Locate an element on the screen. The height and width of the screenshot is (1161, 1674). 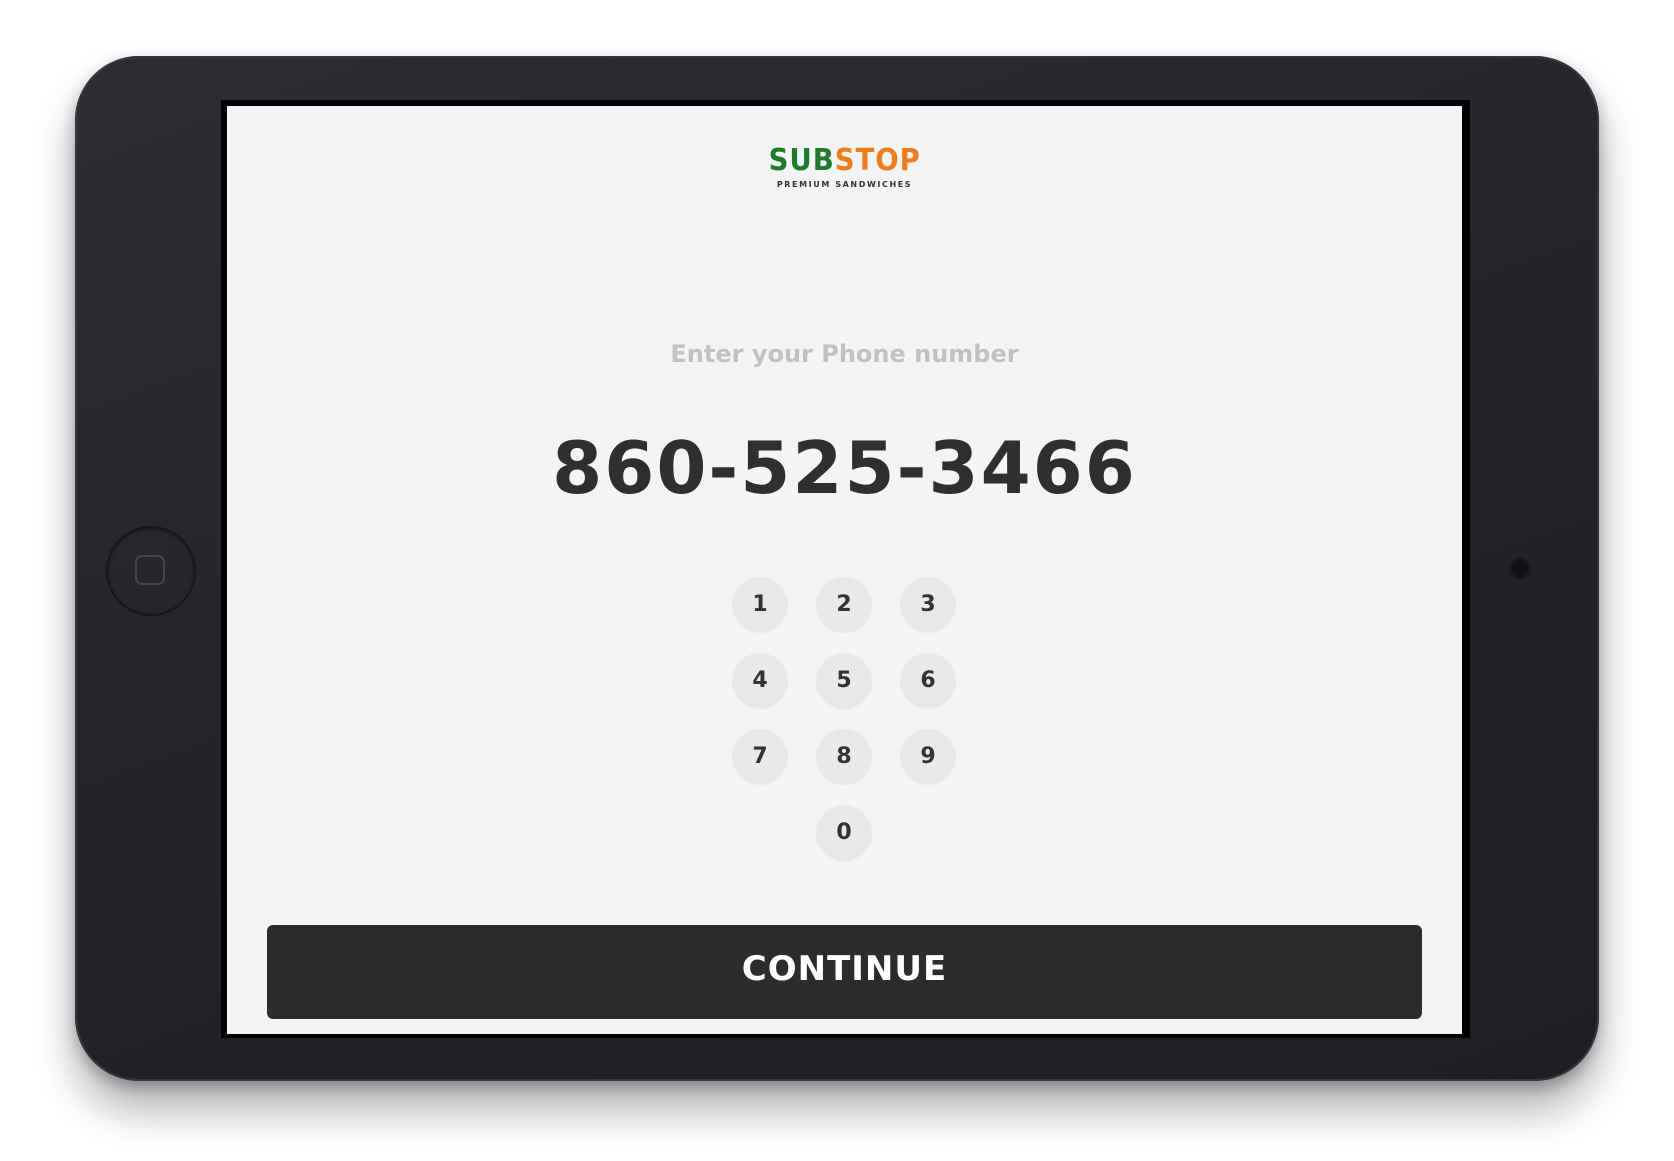
keypad-key-7: 7 is located at coordinates (760, 757).